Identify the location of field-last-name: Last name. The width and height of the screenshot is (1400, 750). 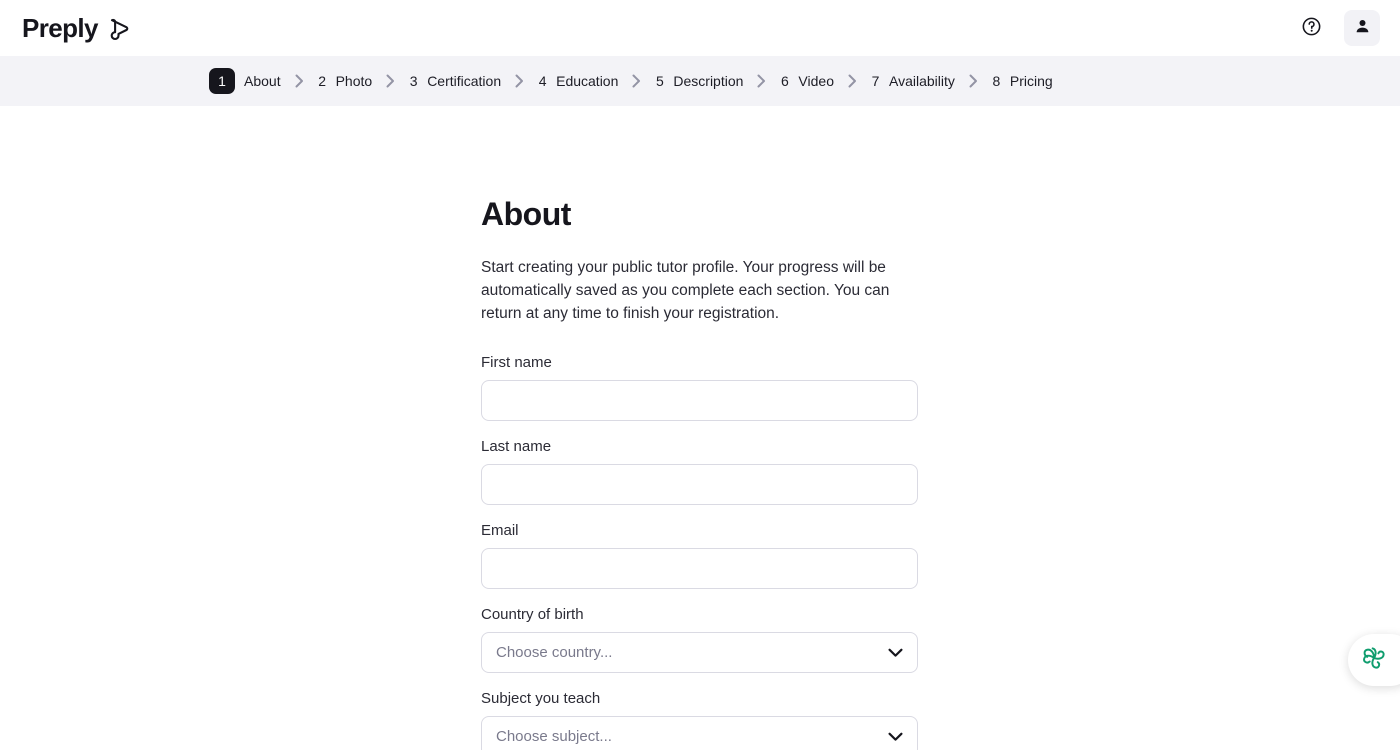
(699, 471).